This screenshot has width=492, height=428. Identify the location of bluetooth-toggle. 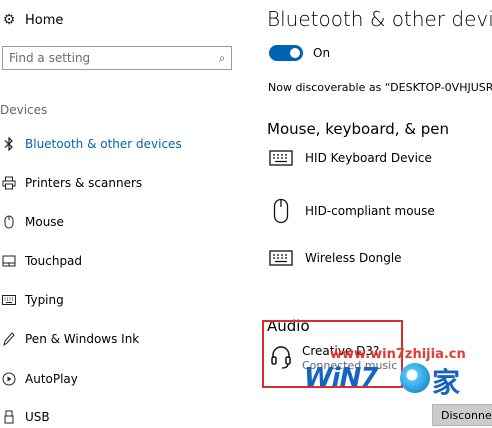
(286, 53).